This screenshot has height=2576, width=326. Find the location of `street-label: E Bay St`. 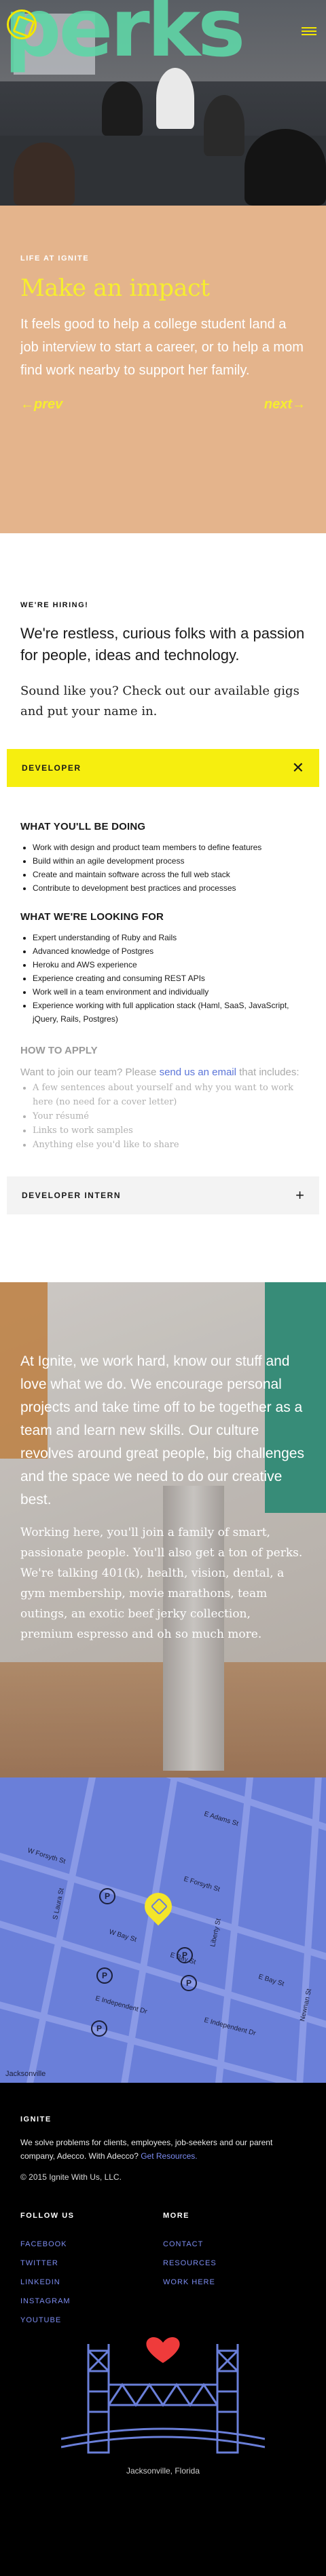

street-label: E Bay St is located at coordinates (271, 1980).